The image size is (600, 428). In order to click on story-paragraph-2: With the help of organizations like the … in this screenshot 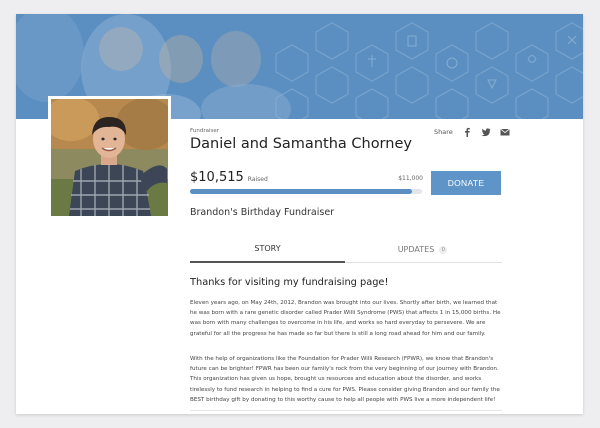, I will do `click(345, 379)`.